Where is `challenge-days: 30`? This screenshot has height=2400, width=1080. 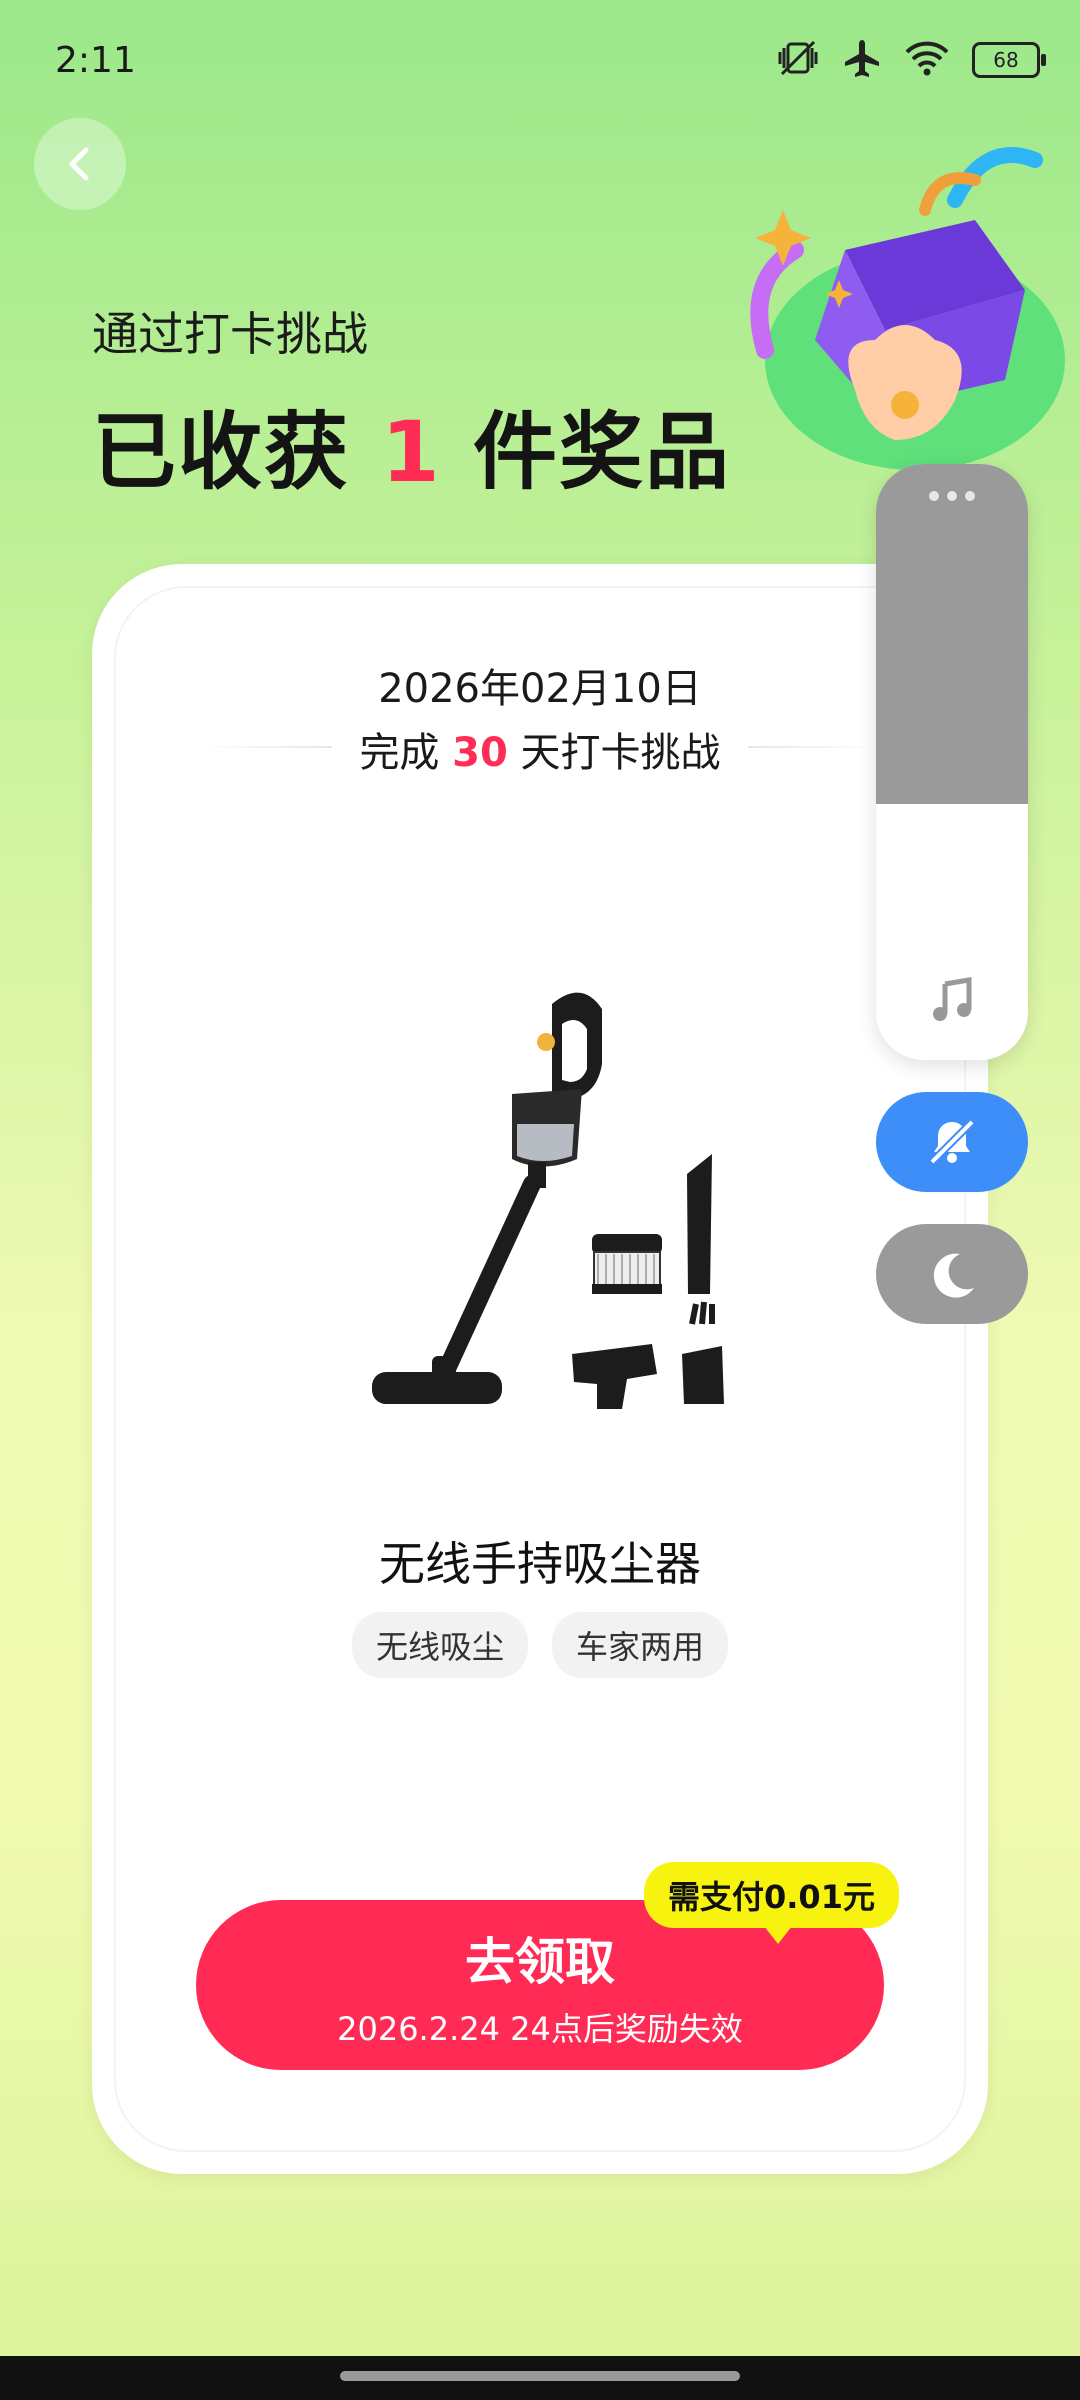
challenge-days: 30 is located at coordinates (480, 753).